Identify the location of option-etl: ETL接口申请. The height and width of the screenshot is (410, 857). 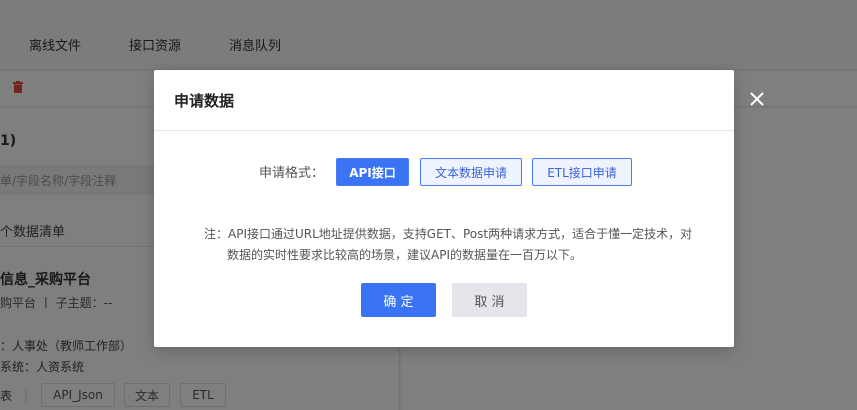
(582, 172).